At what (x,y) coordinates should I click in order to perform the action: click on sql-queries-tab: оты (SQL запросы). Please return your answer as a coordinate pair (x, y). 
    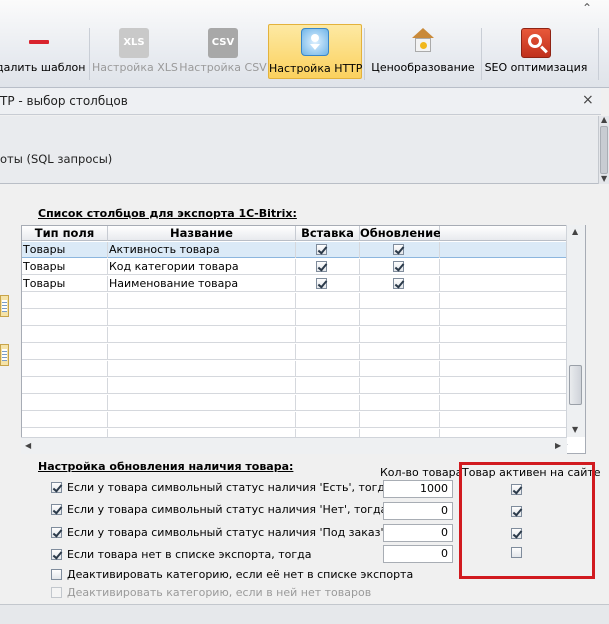
    Looking at the image, I should click on (56, 159).